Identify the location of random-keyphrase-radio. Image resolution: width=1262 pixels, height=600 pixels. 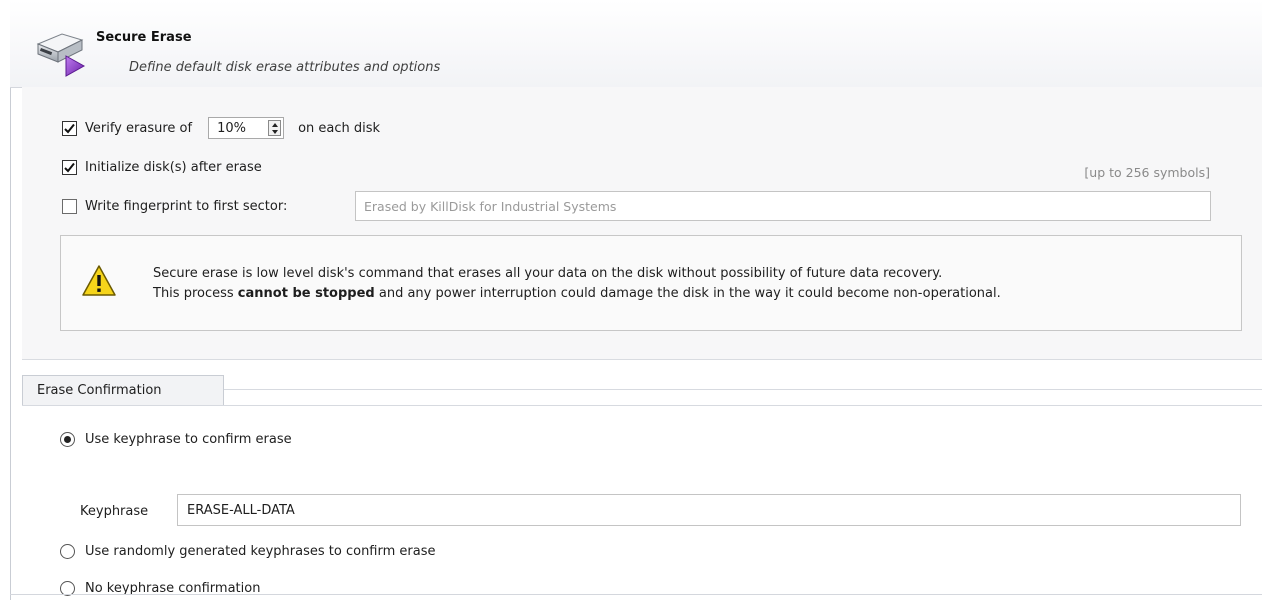
(67, 551).